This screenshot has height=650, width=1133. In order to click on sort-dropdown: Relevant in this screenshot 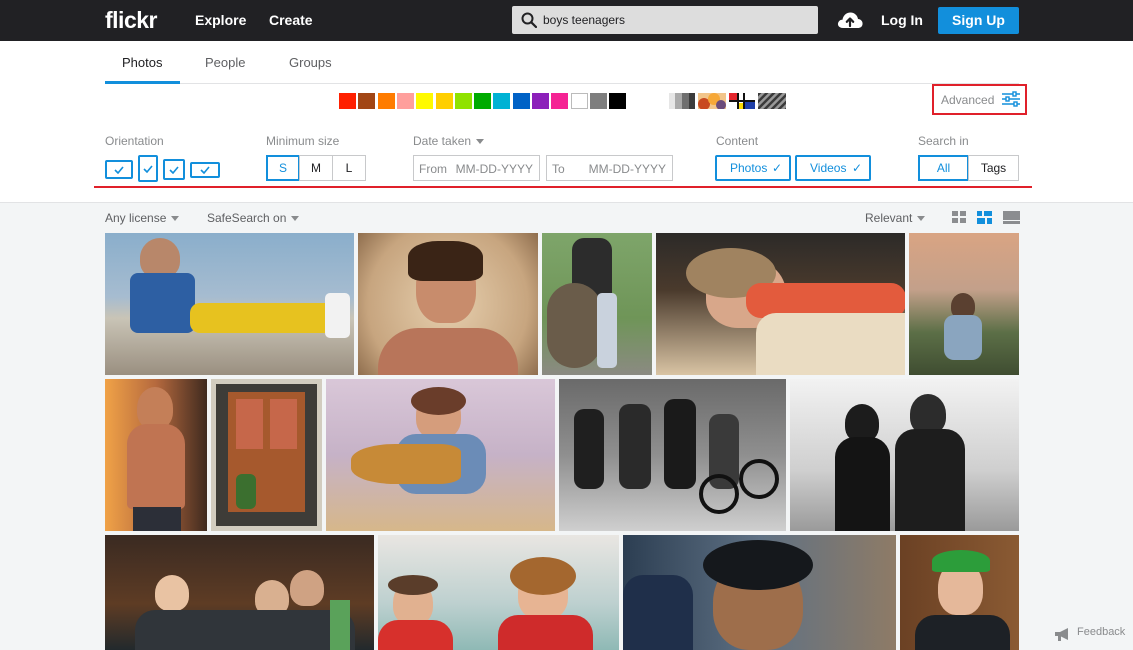, I will do `click(895, 218)`.